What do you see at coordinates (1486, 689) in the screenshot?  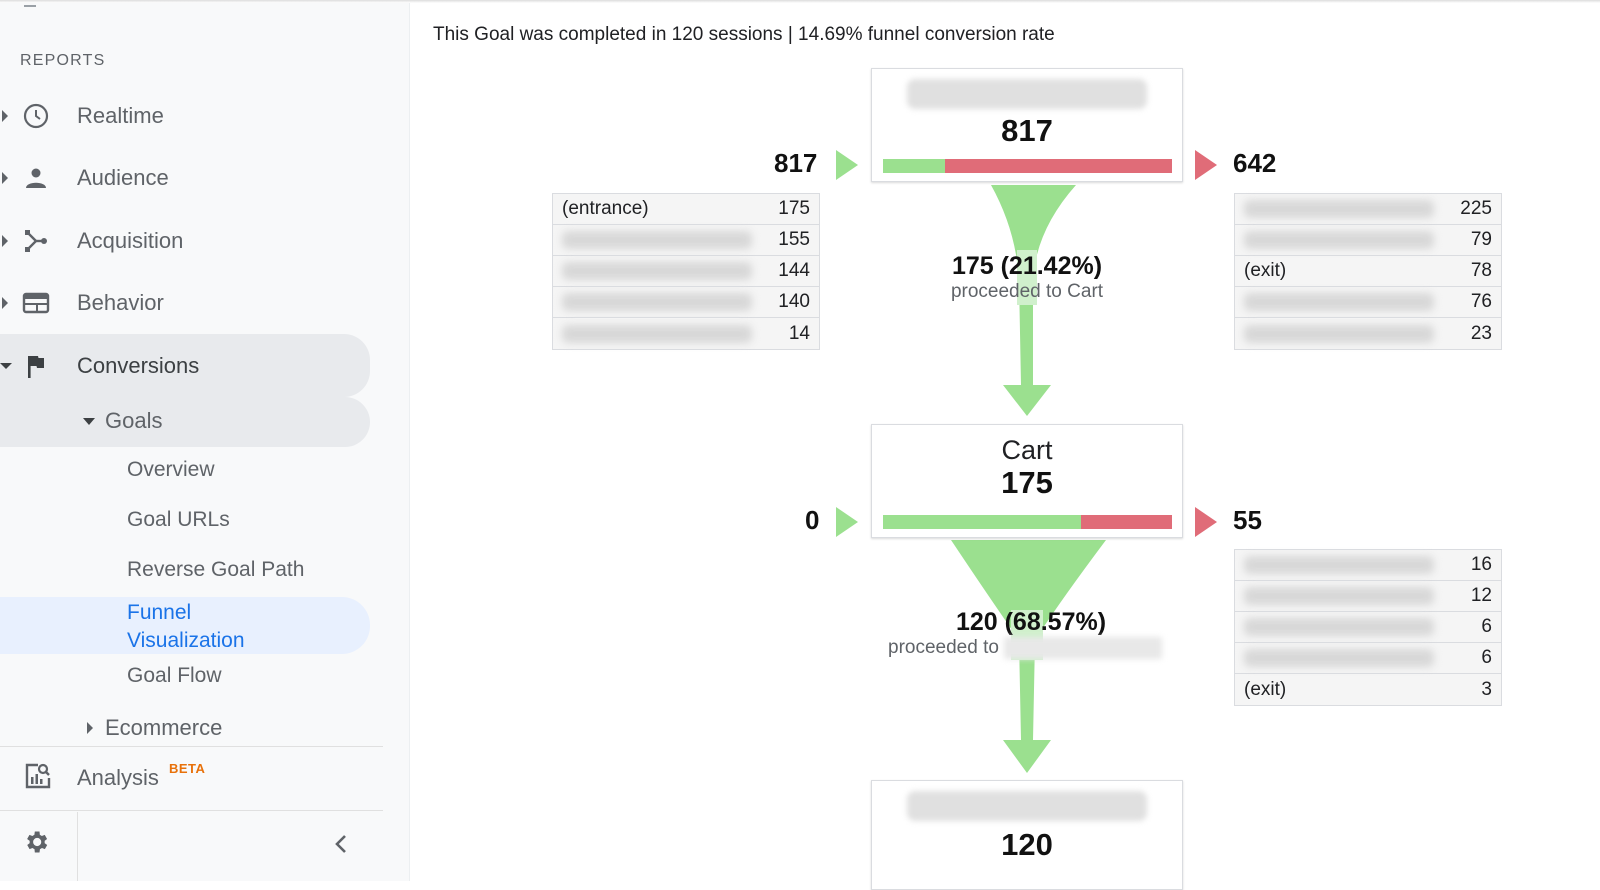 I see `row-value: 3` at bounding box center [1486, 689].